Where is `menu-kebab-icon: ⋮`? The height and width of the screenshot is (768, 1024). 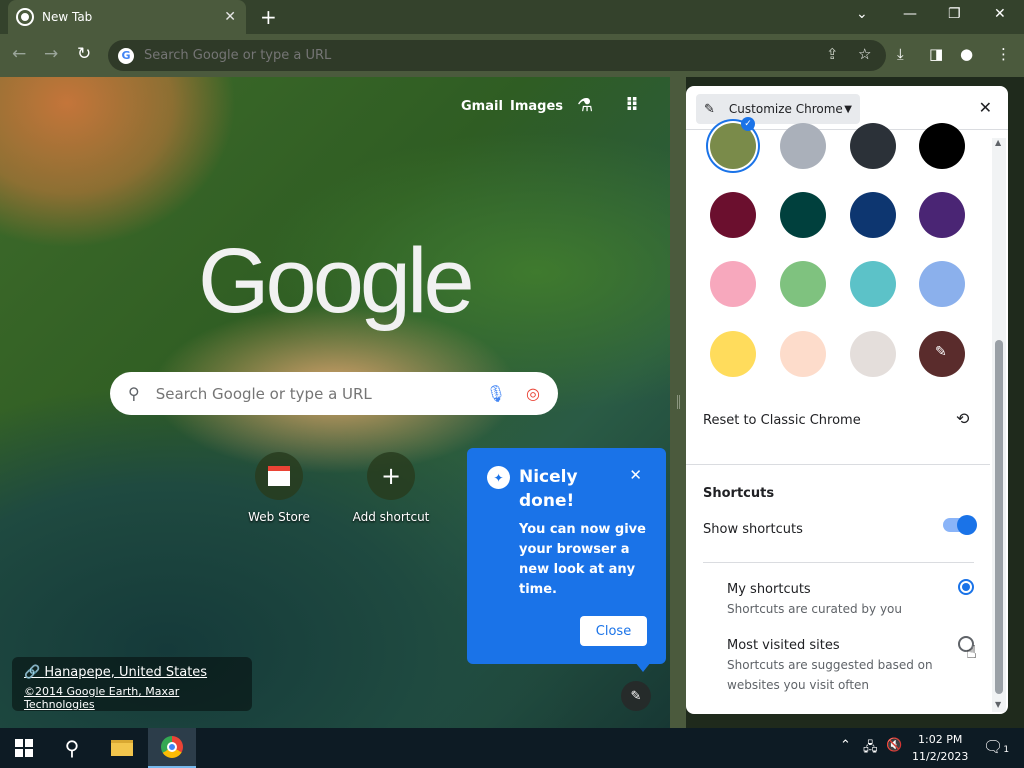 menu-kebab-icon: ⋮ is located at coordinates (1003, 54).